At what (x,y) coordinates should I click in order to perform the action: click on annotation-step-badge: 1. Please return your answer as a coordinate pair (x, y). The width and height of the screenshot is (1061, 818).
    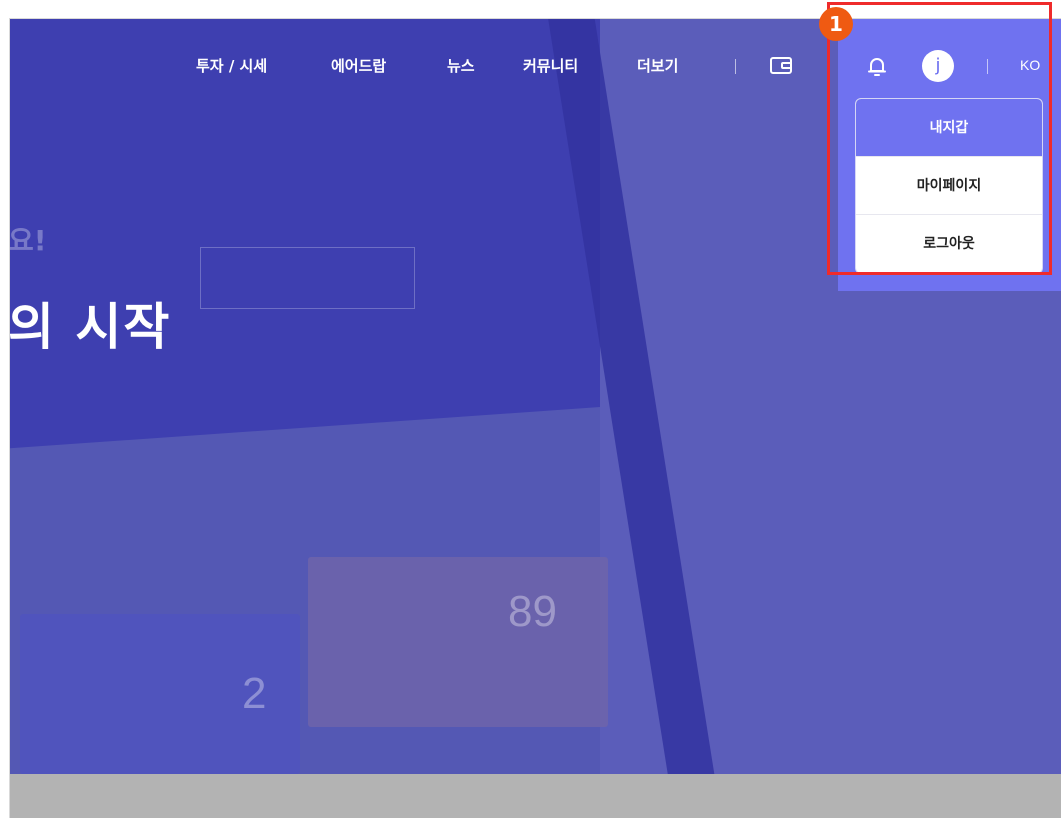
    Looking at the image, I should click on (836, 24).